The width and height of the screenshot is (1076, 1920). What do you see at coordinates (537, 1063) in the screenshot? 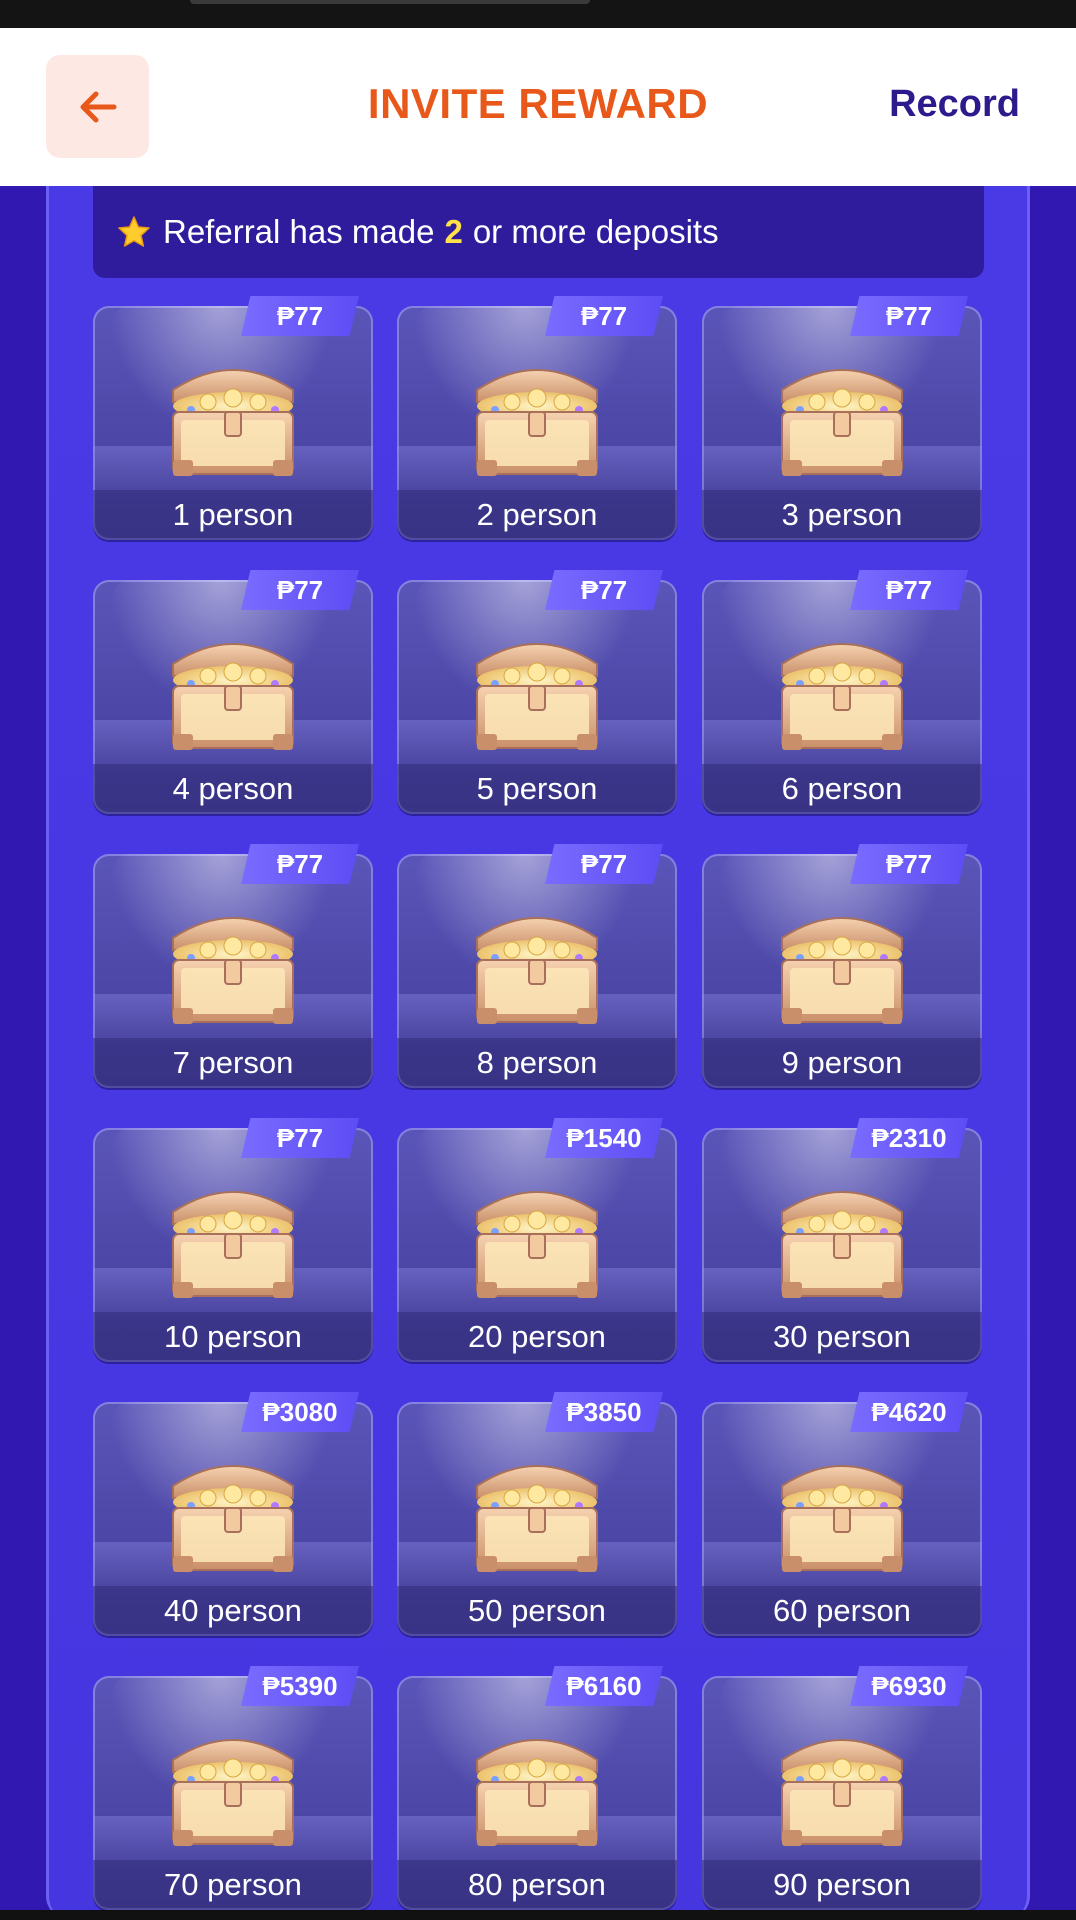
I see `reward-person-label: 8 person` at bounding box center [537, 1063].